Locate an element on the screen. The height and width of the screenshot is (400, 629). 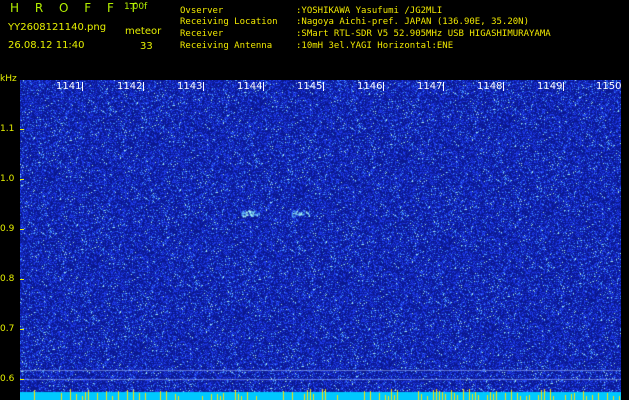
y-tick-0-9: 0.9 is located at coordinates (7, 229).